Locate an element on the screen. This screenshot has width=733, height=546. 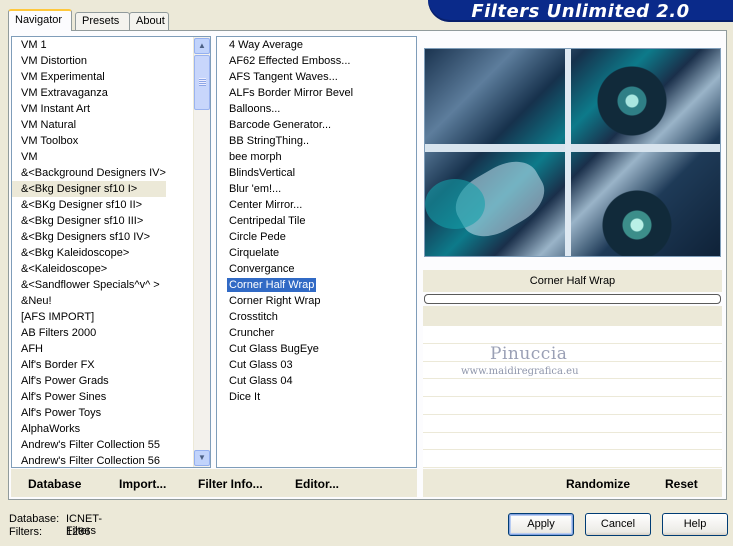
category-item: Alf's Power Grads is located at coordinates (89, 381).